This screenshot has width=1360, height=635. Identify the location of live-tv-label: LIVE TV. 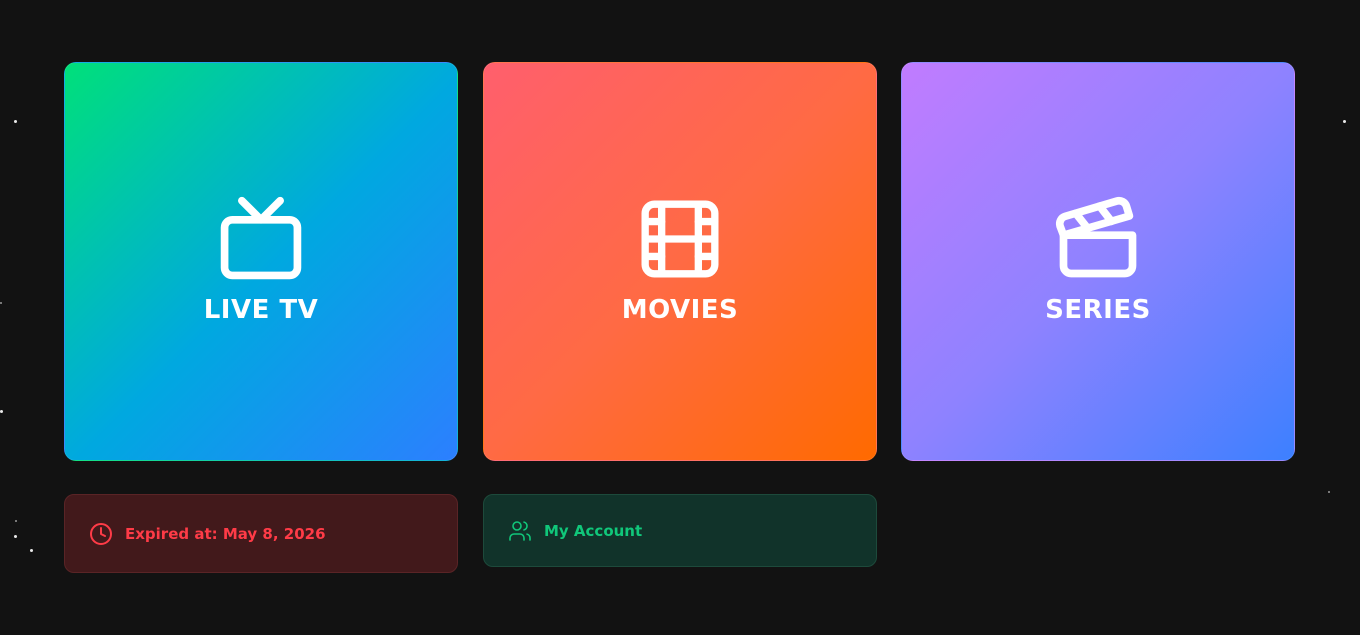
(261, 309).